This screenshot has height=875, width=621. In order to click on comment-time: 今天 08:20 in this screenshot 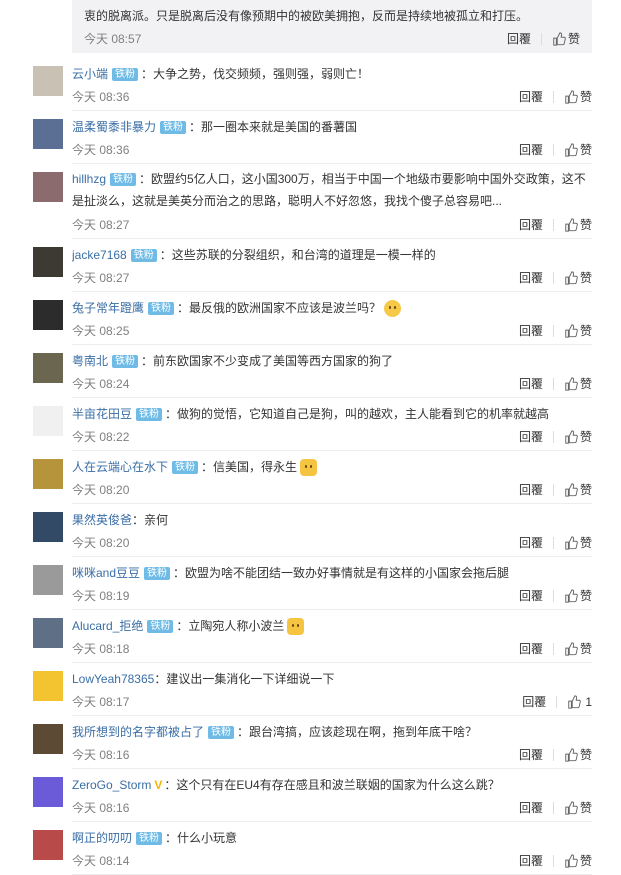, I will do `click(101, 490)`.